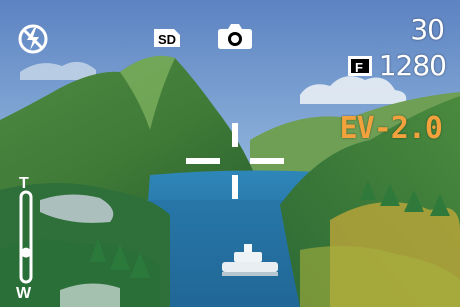 This screenshot has width=460, height=307. What do you see at coordinates (391, 128) in the screenshot?
I see `exposure-compensation: EV-2.0` at bounding box center [391, 128].